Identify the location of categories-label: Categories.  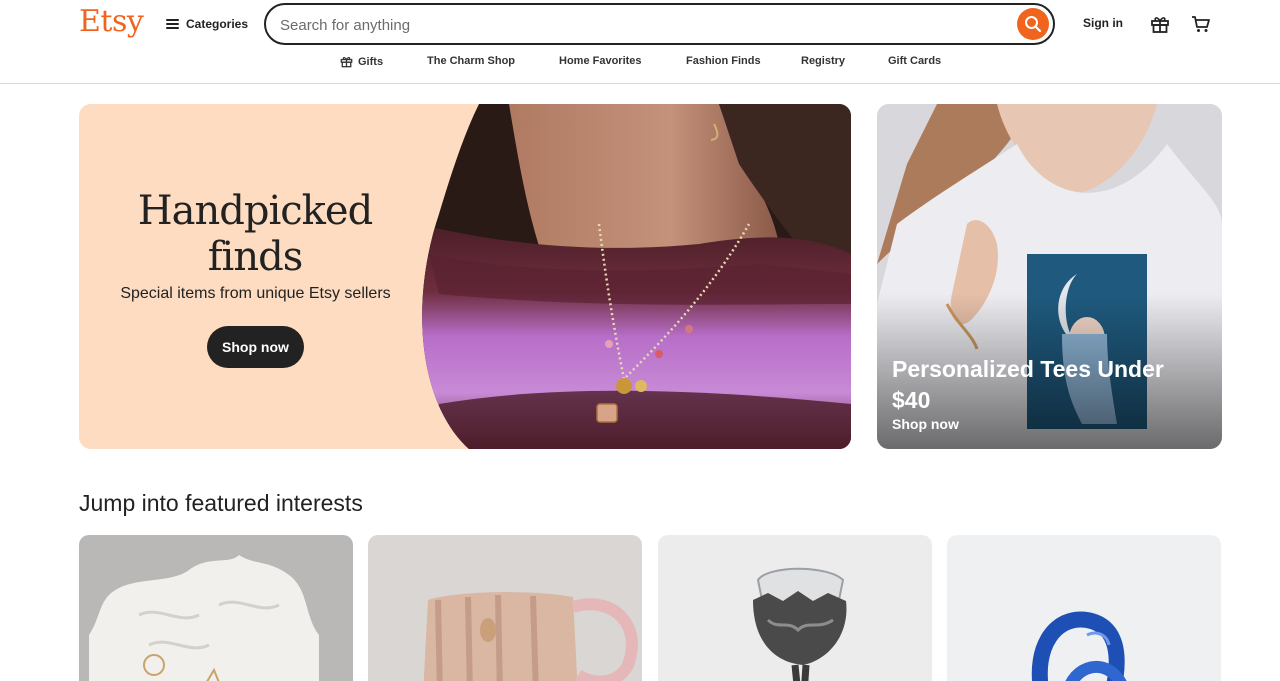
(217, 24).